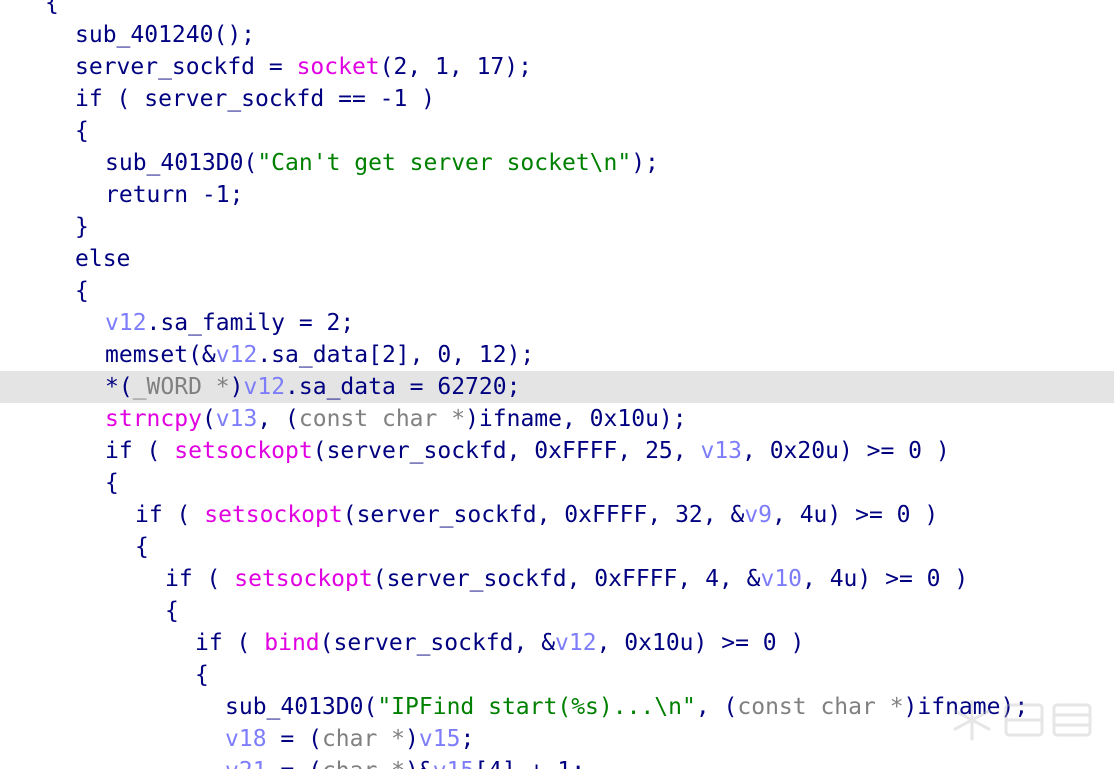 The height and width of the screenshot is (769, 1114). I want to click on code-line: sub_4013D0("Can't get server socket\n");, so click(557, 163).